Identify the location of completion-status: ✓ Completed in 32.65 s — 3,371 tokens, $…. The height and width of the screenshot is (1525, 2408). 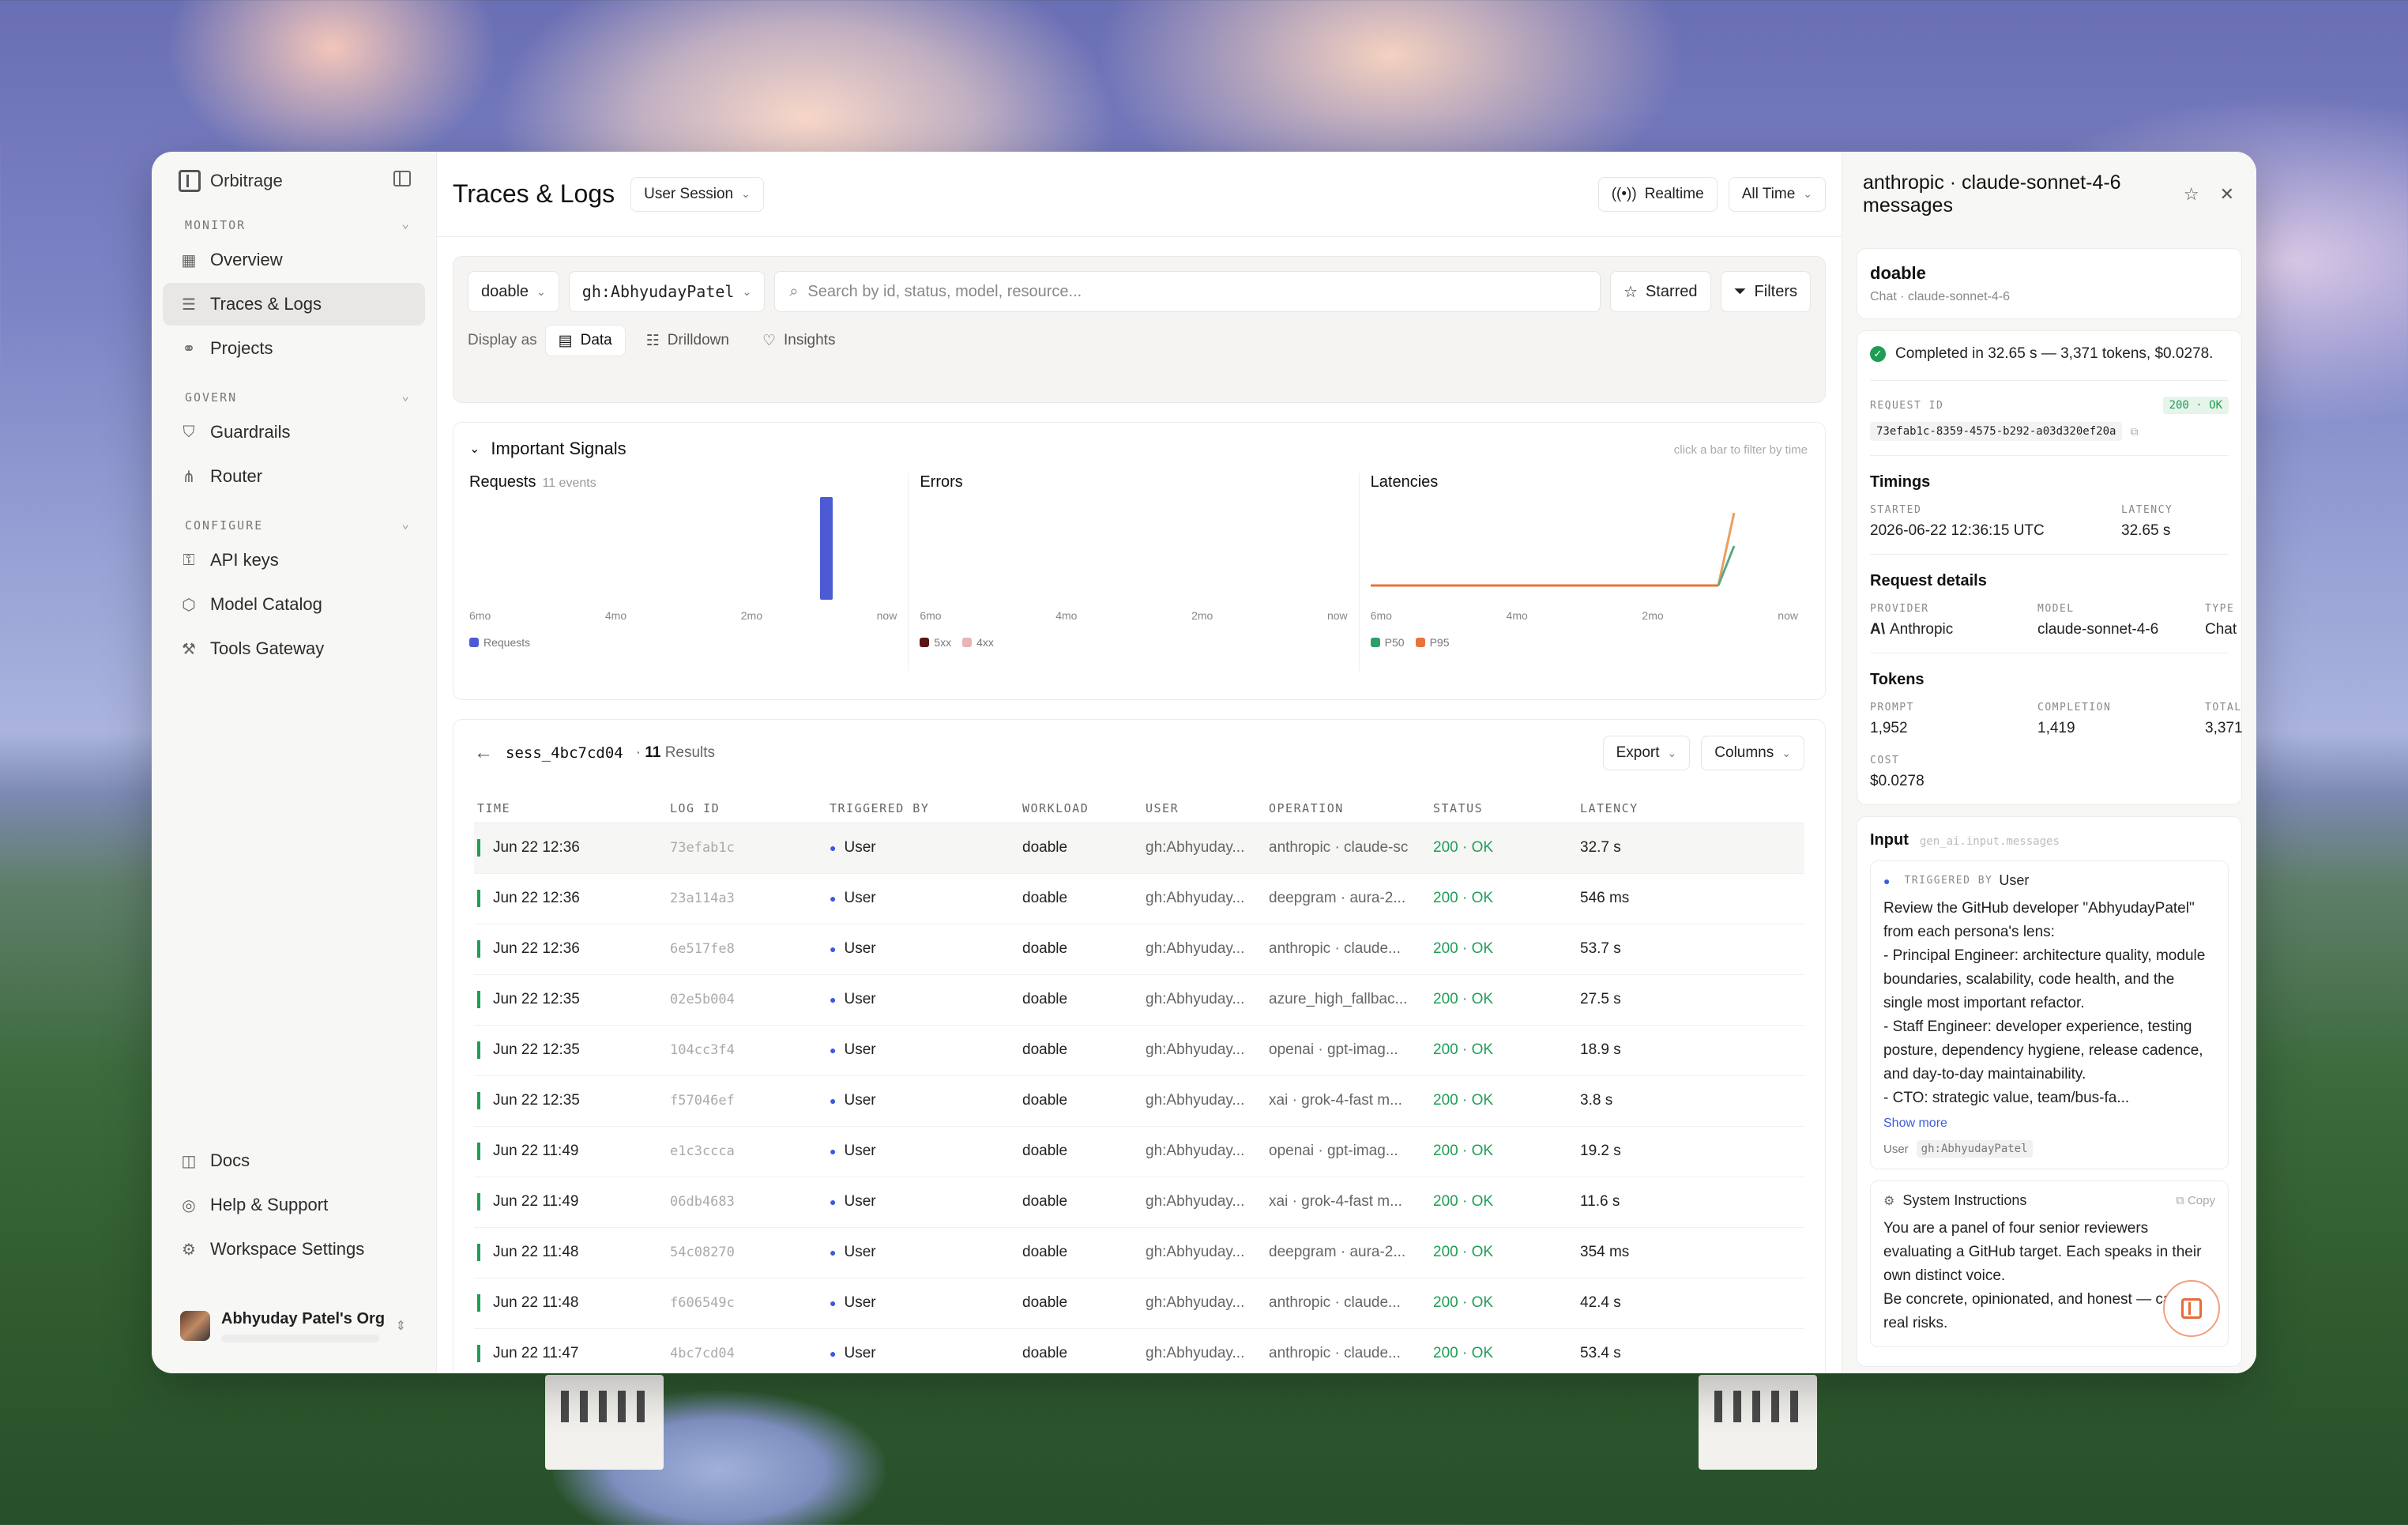
(2049, 363).